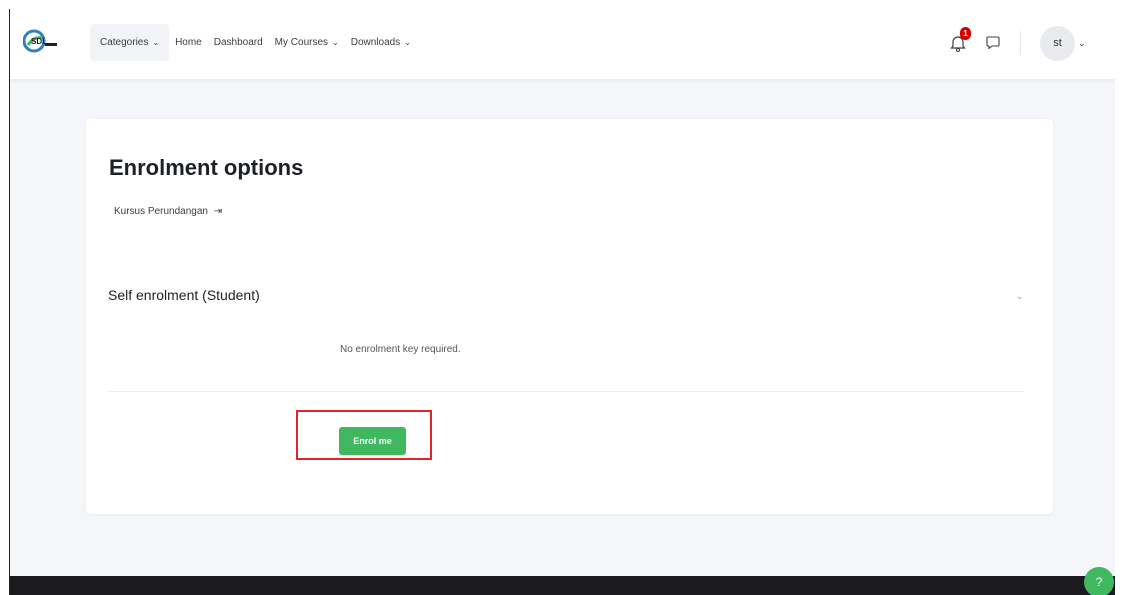 The image size is (1128, 595). What do you see at coordinates (39, 41) in the screenshot?
I see `svg-text: SDL` at bounding box center [39, 41].